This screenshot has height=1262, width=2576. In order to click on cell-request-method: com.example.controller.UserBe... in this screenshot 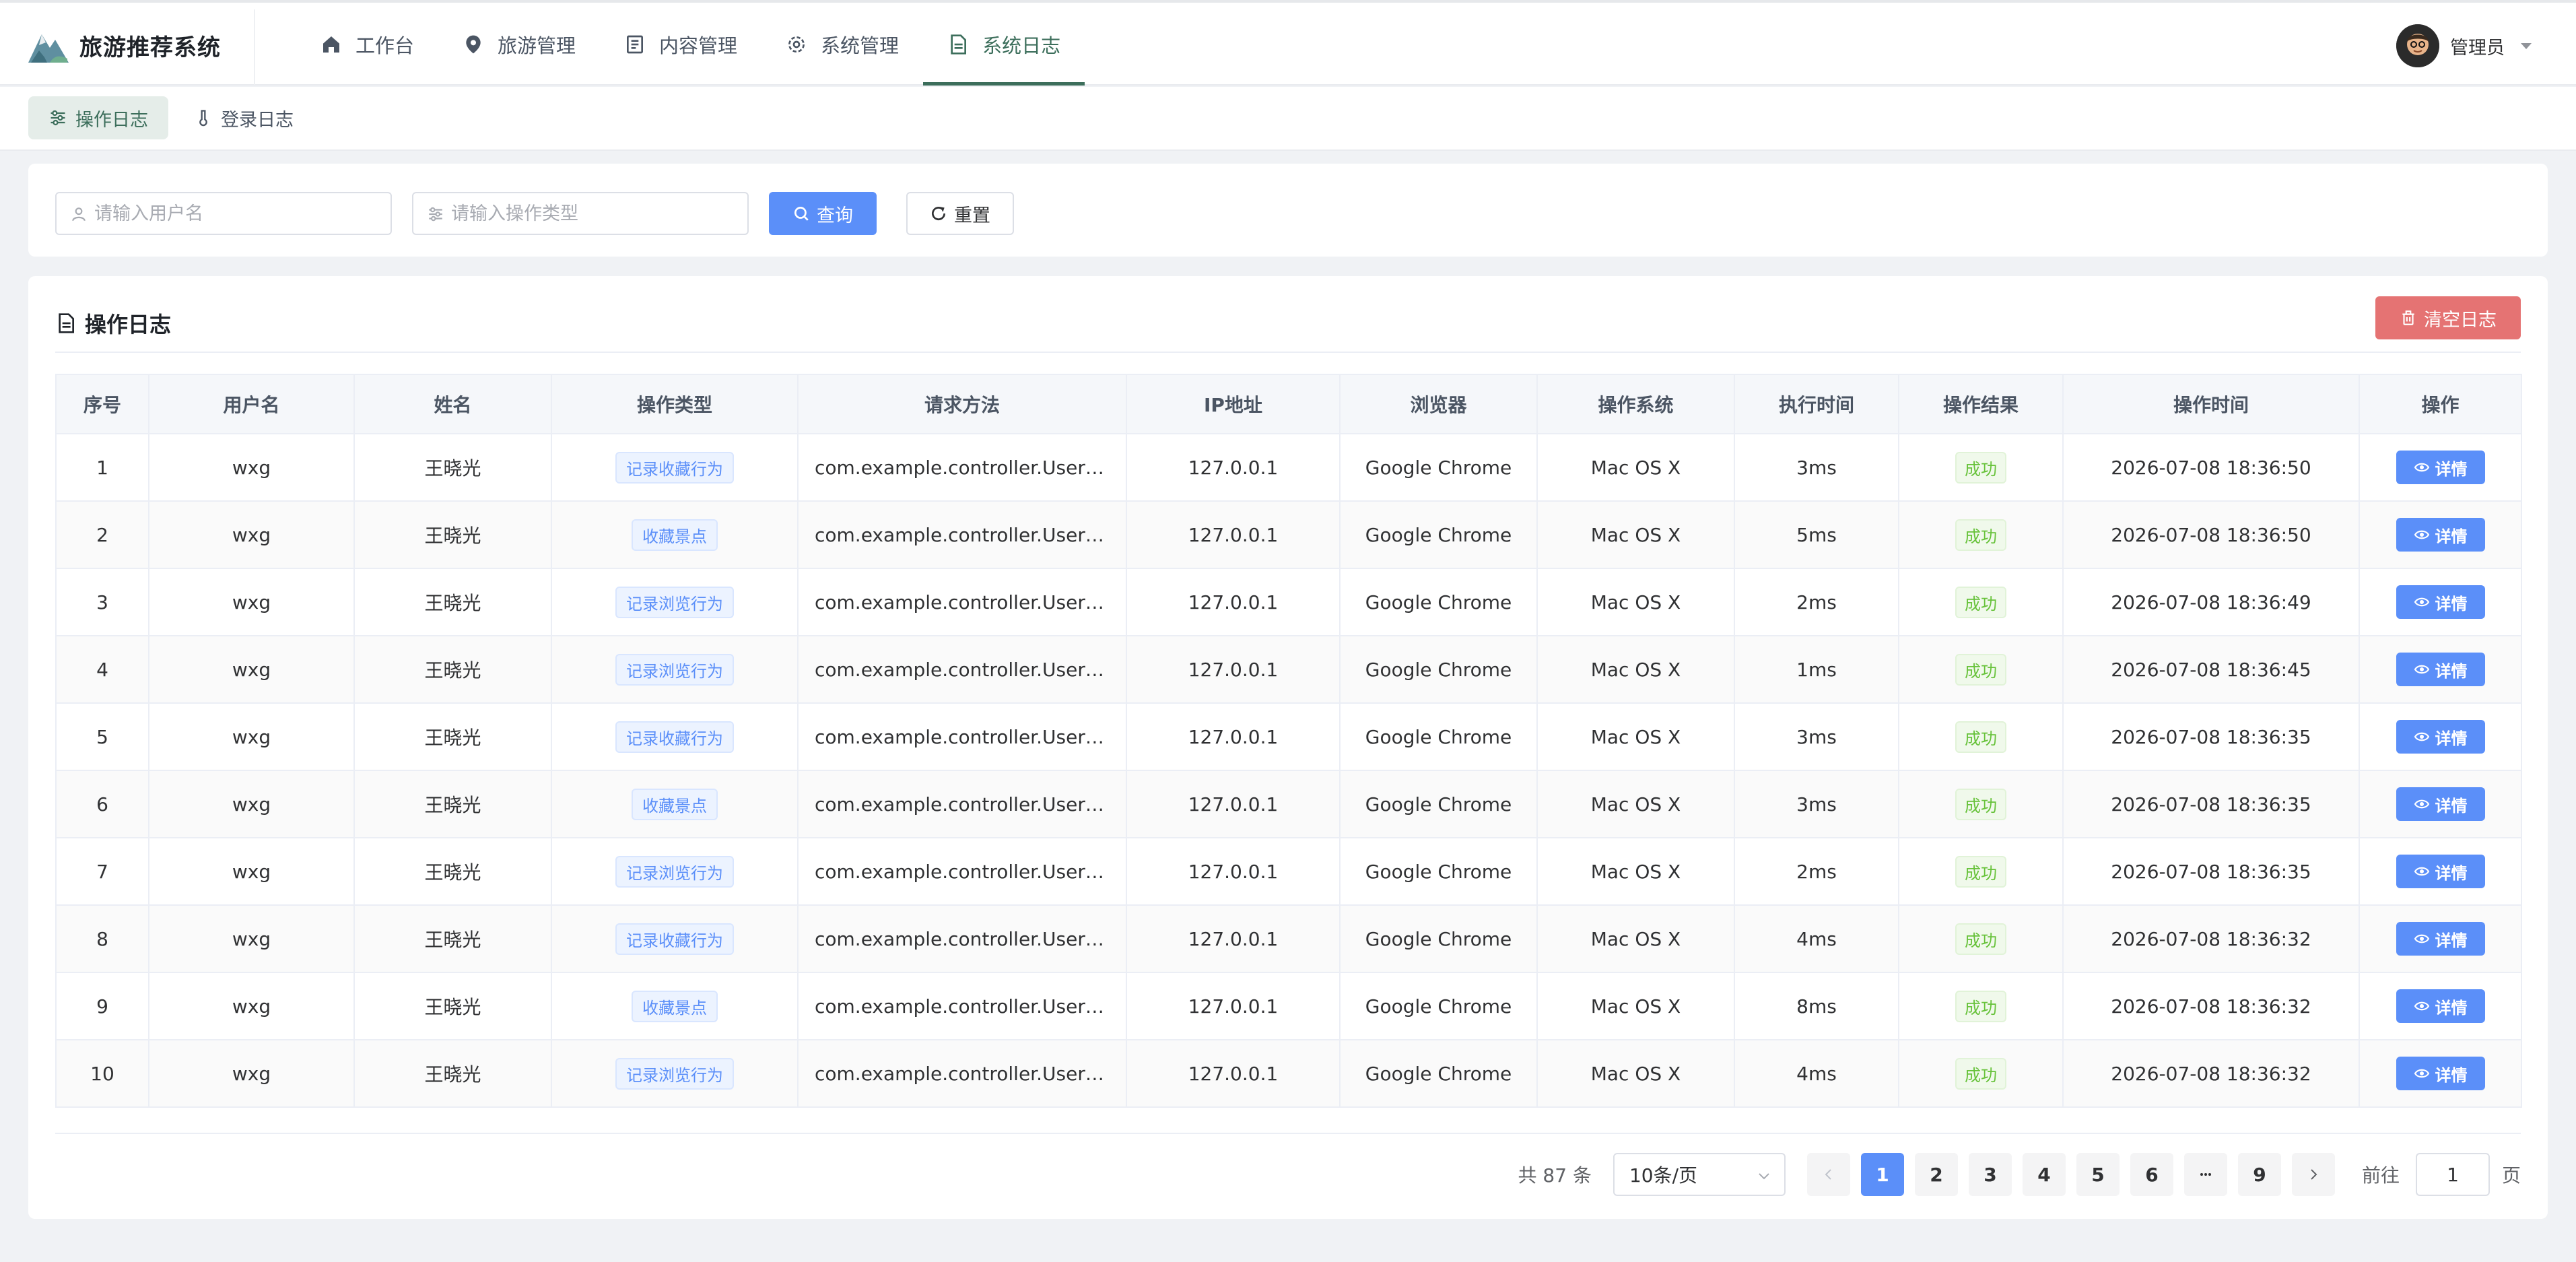, I will do `click(962, 737)`.